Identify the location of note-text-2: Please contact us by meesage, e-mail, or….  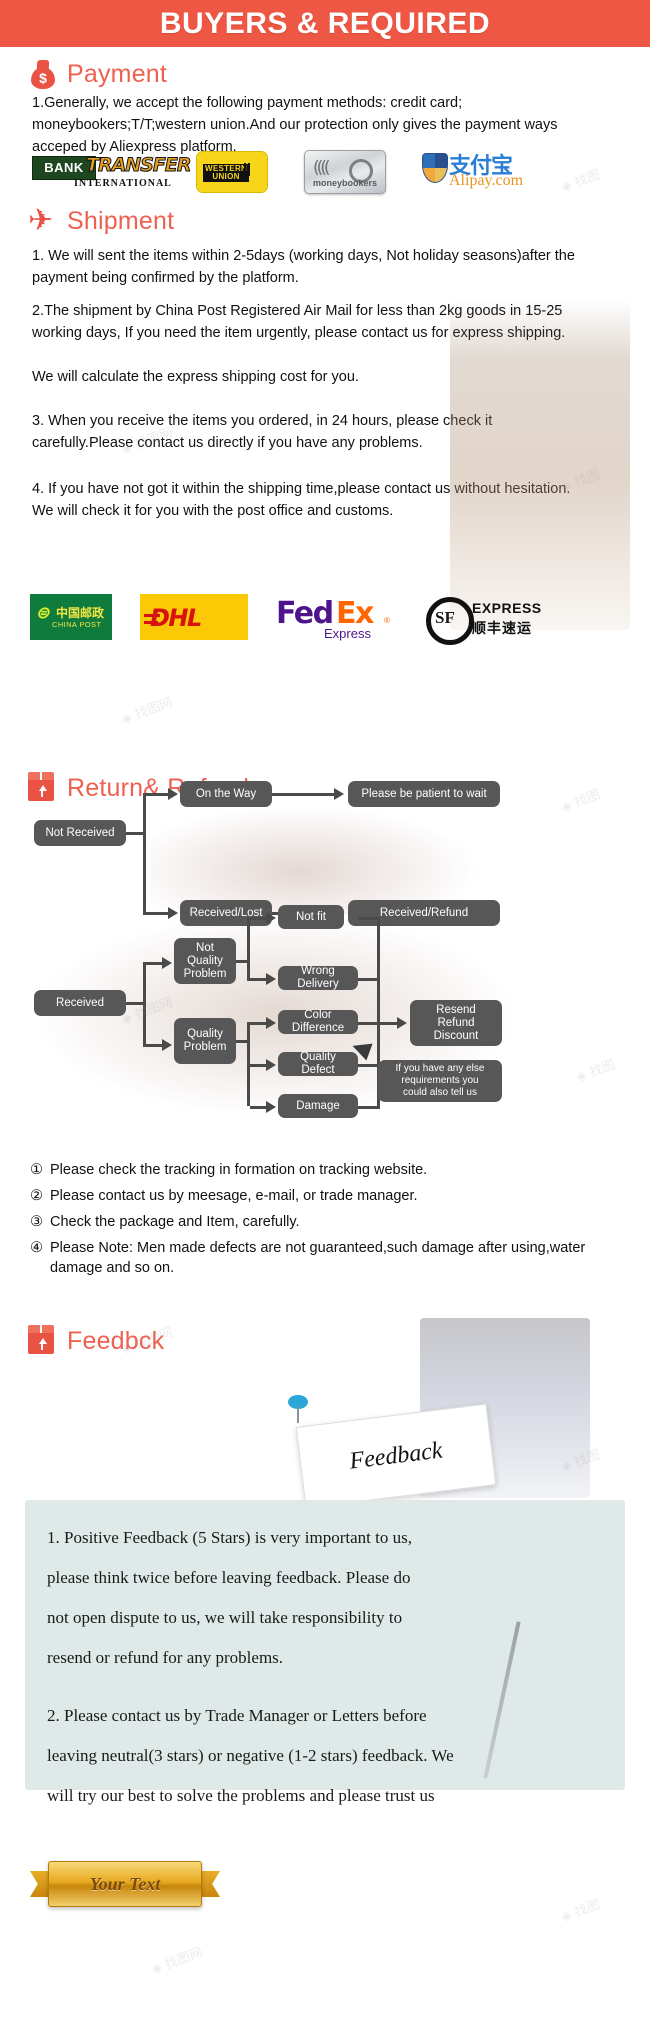
(234, 1196).